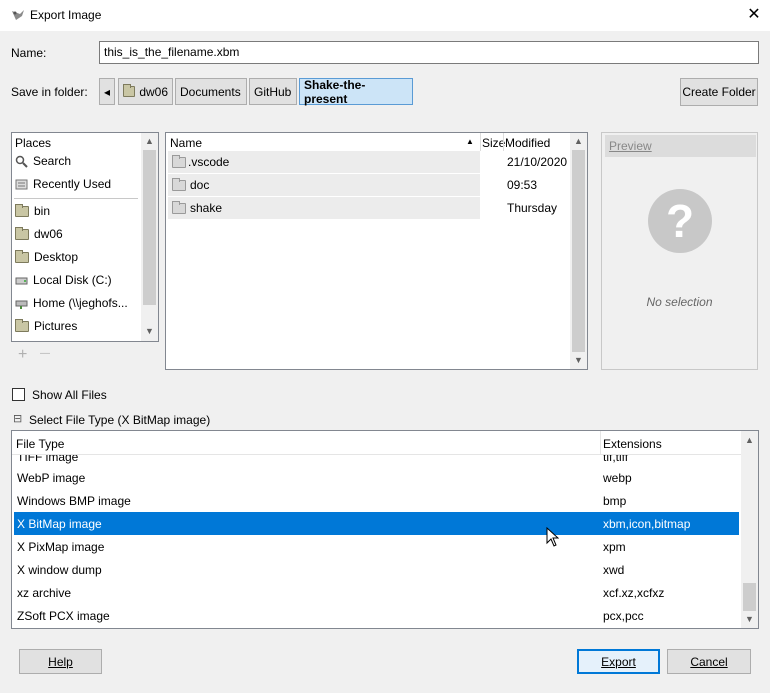  I want to click on remove-bookmark-button: —, so click(45, 353).